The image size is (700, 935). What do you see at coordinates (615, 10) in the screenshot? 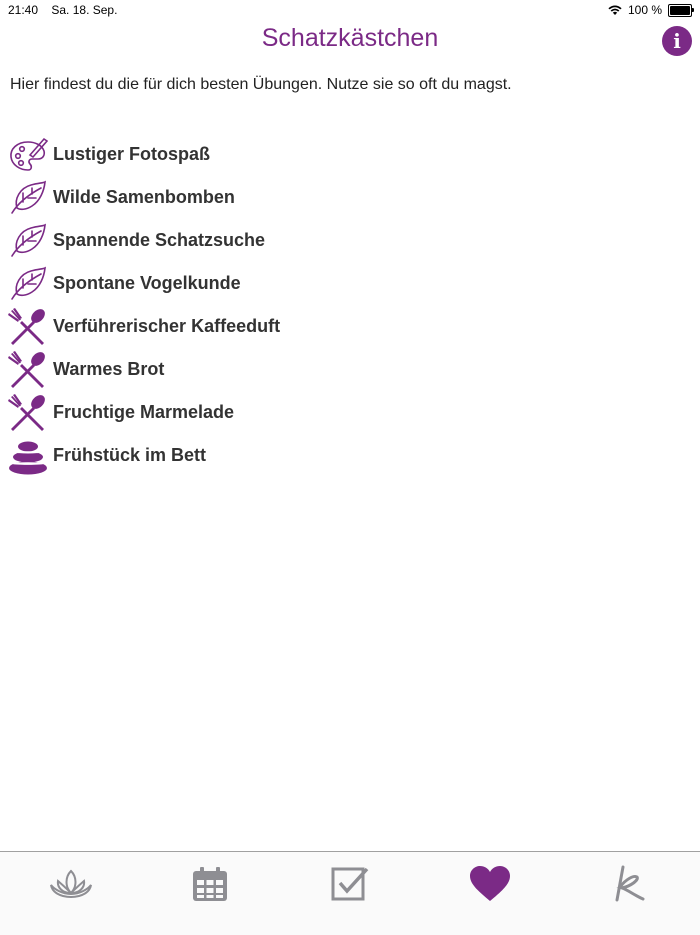
I see `wifi-icon` at bounding box center [615, 10].